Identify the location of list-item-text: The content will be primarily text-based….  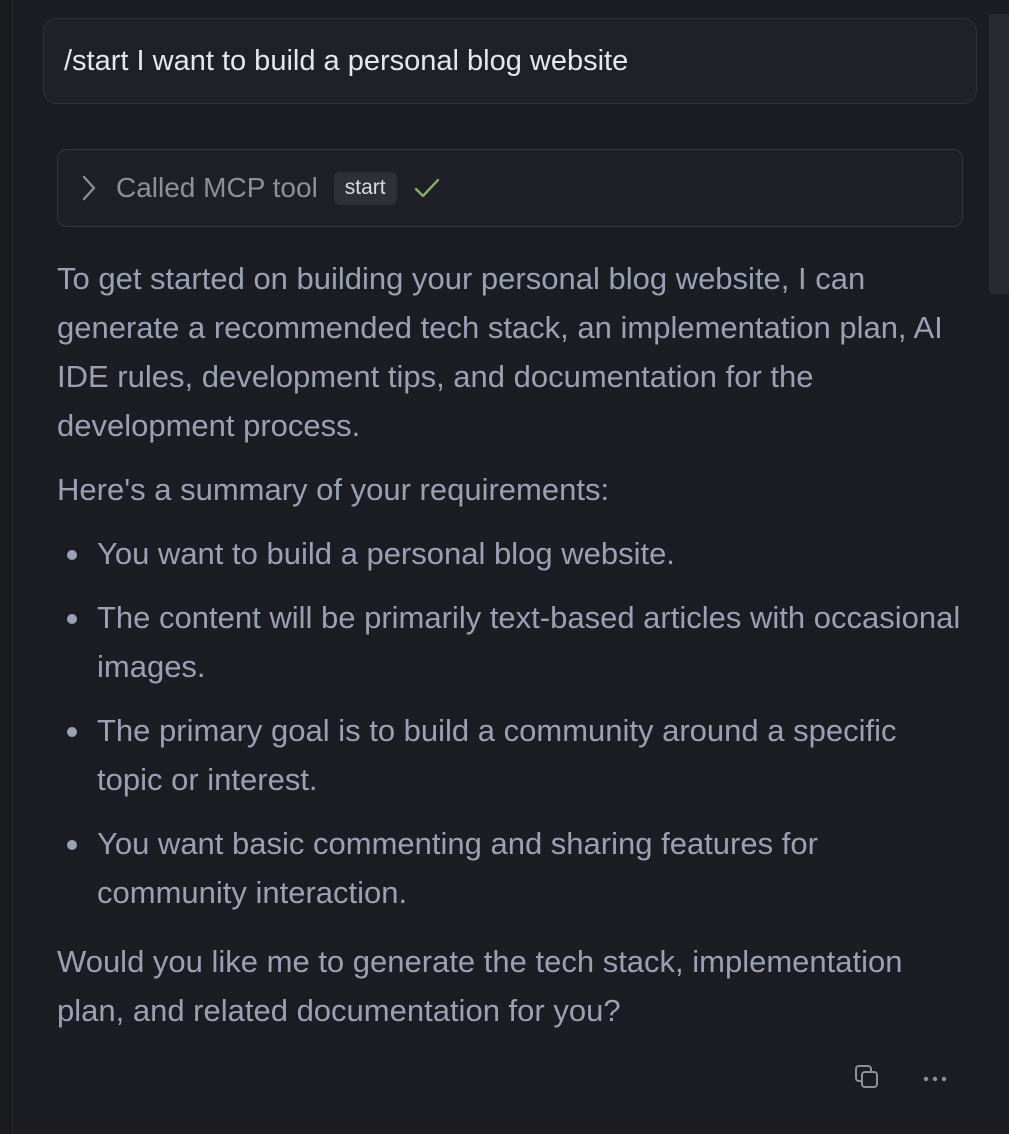
(529, 642).